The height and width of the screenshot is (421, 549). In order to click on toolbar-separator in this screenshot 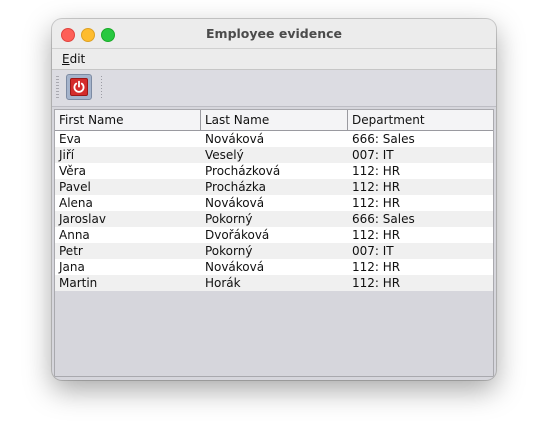, I will do `click(101, 88)`.